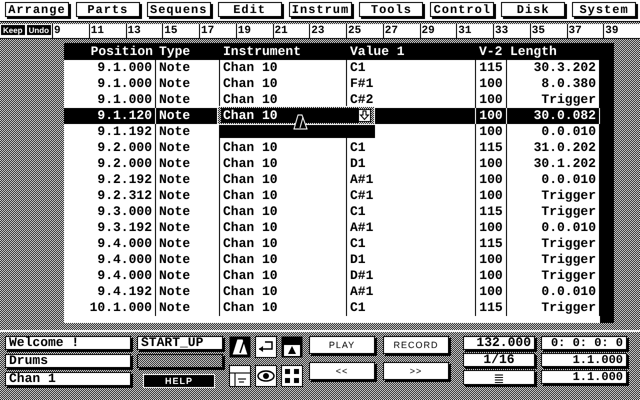 The width and height of the screenshot is (640, 400). I want to click on menu-button: Edit, so click(250, 9).